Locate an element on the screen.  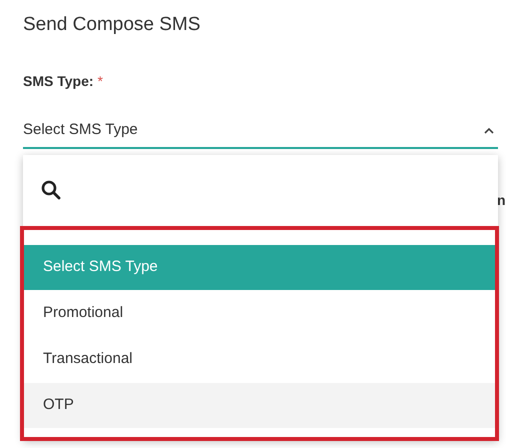
partial-text: n is located at coordinates (501, 200).